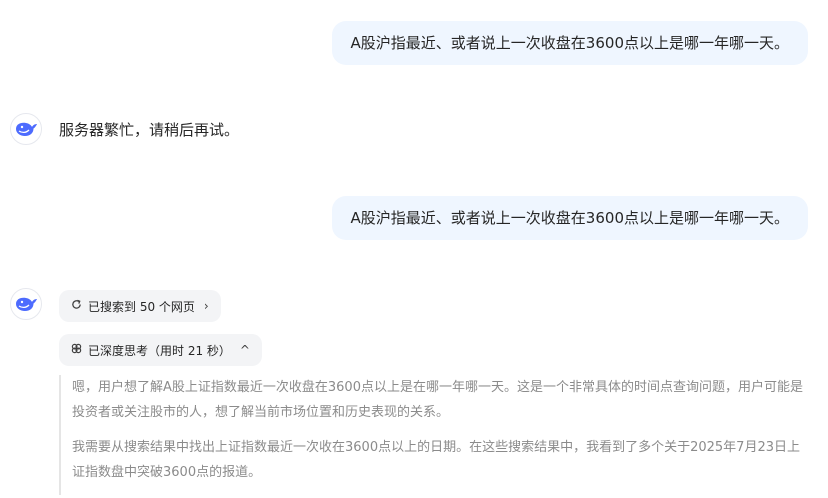  What do you see at coordinates (244, 350) in the screenshot?
I see `chevron-up-icon: ^` at bounding box center [244, 350].